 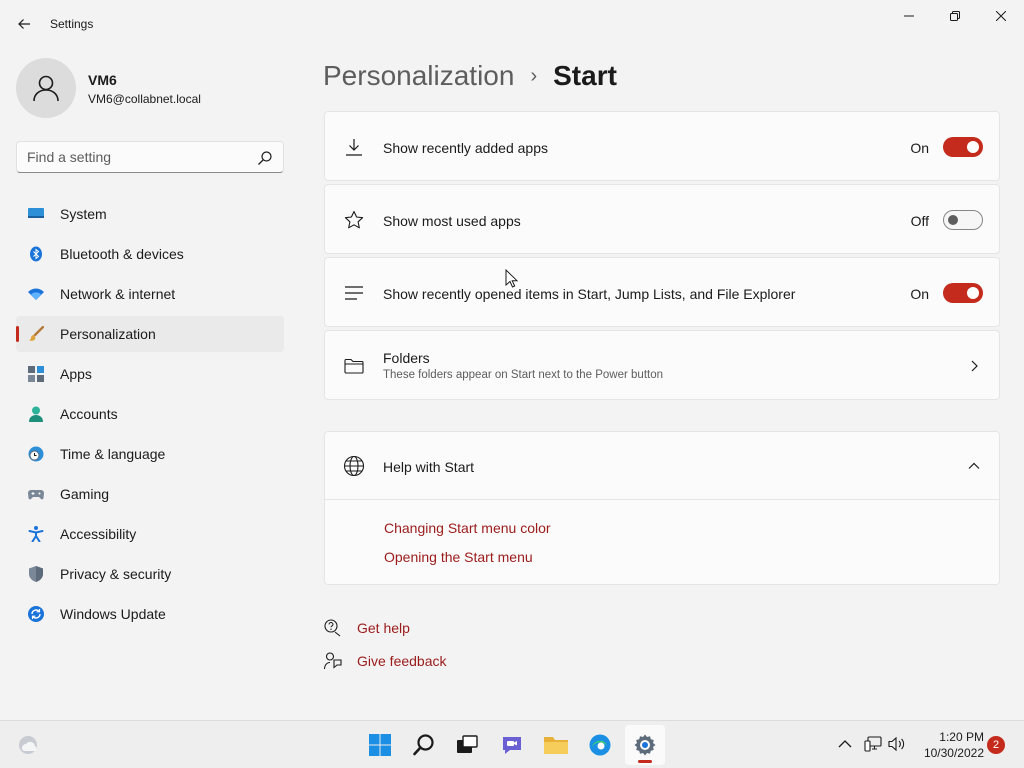 I want to click on chat-button, so click(x=512, y=745).